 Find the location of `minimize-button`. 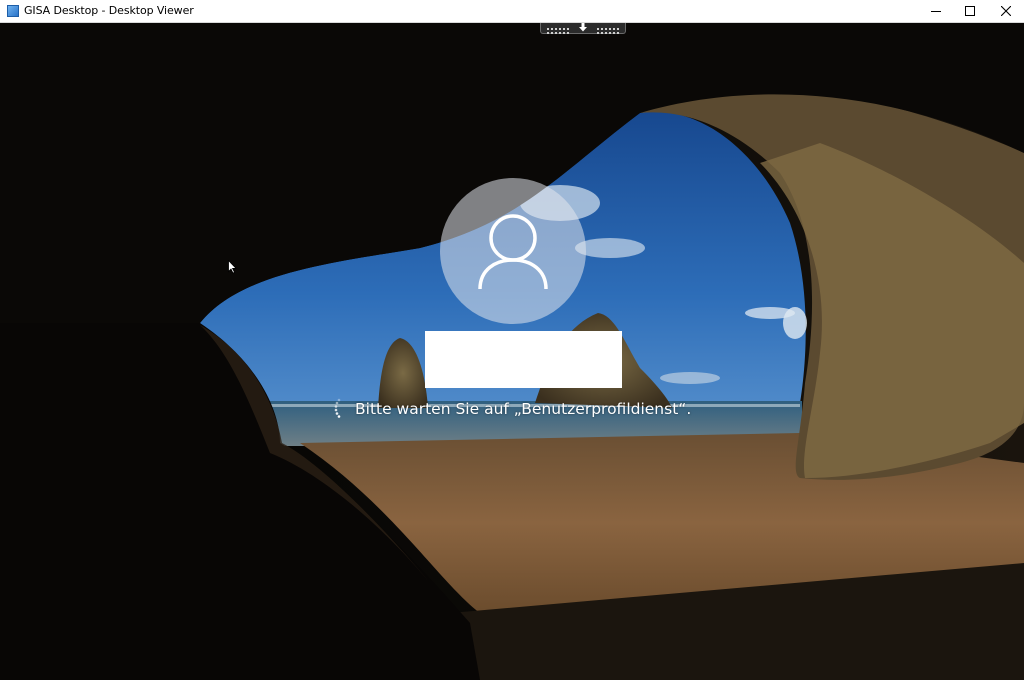

minimize-button is located at coordinates (936, 11).